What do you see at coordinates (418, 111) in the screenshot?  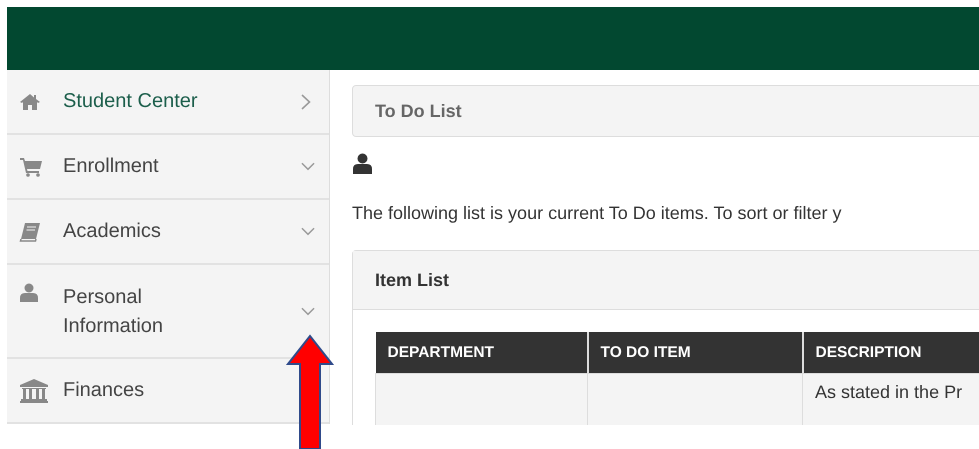 I see `page-title: To Do List` at bounding box center [418, 111].